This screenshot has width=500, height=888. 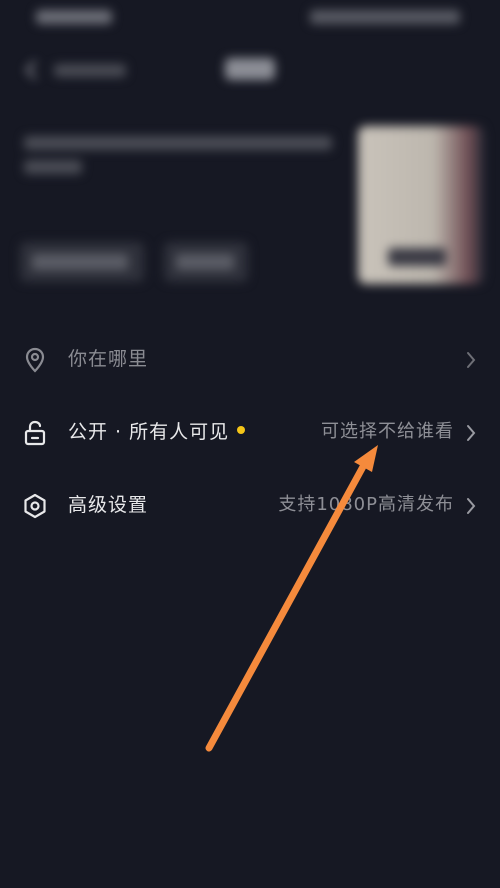 What do you see at coordinates (250, 432) in the screenshot?
I see `visibility-row: 公开 · 所有人可见 可选择不给谁看` at bounding box center [250, 432].